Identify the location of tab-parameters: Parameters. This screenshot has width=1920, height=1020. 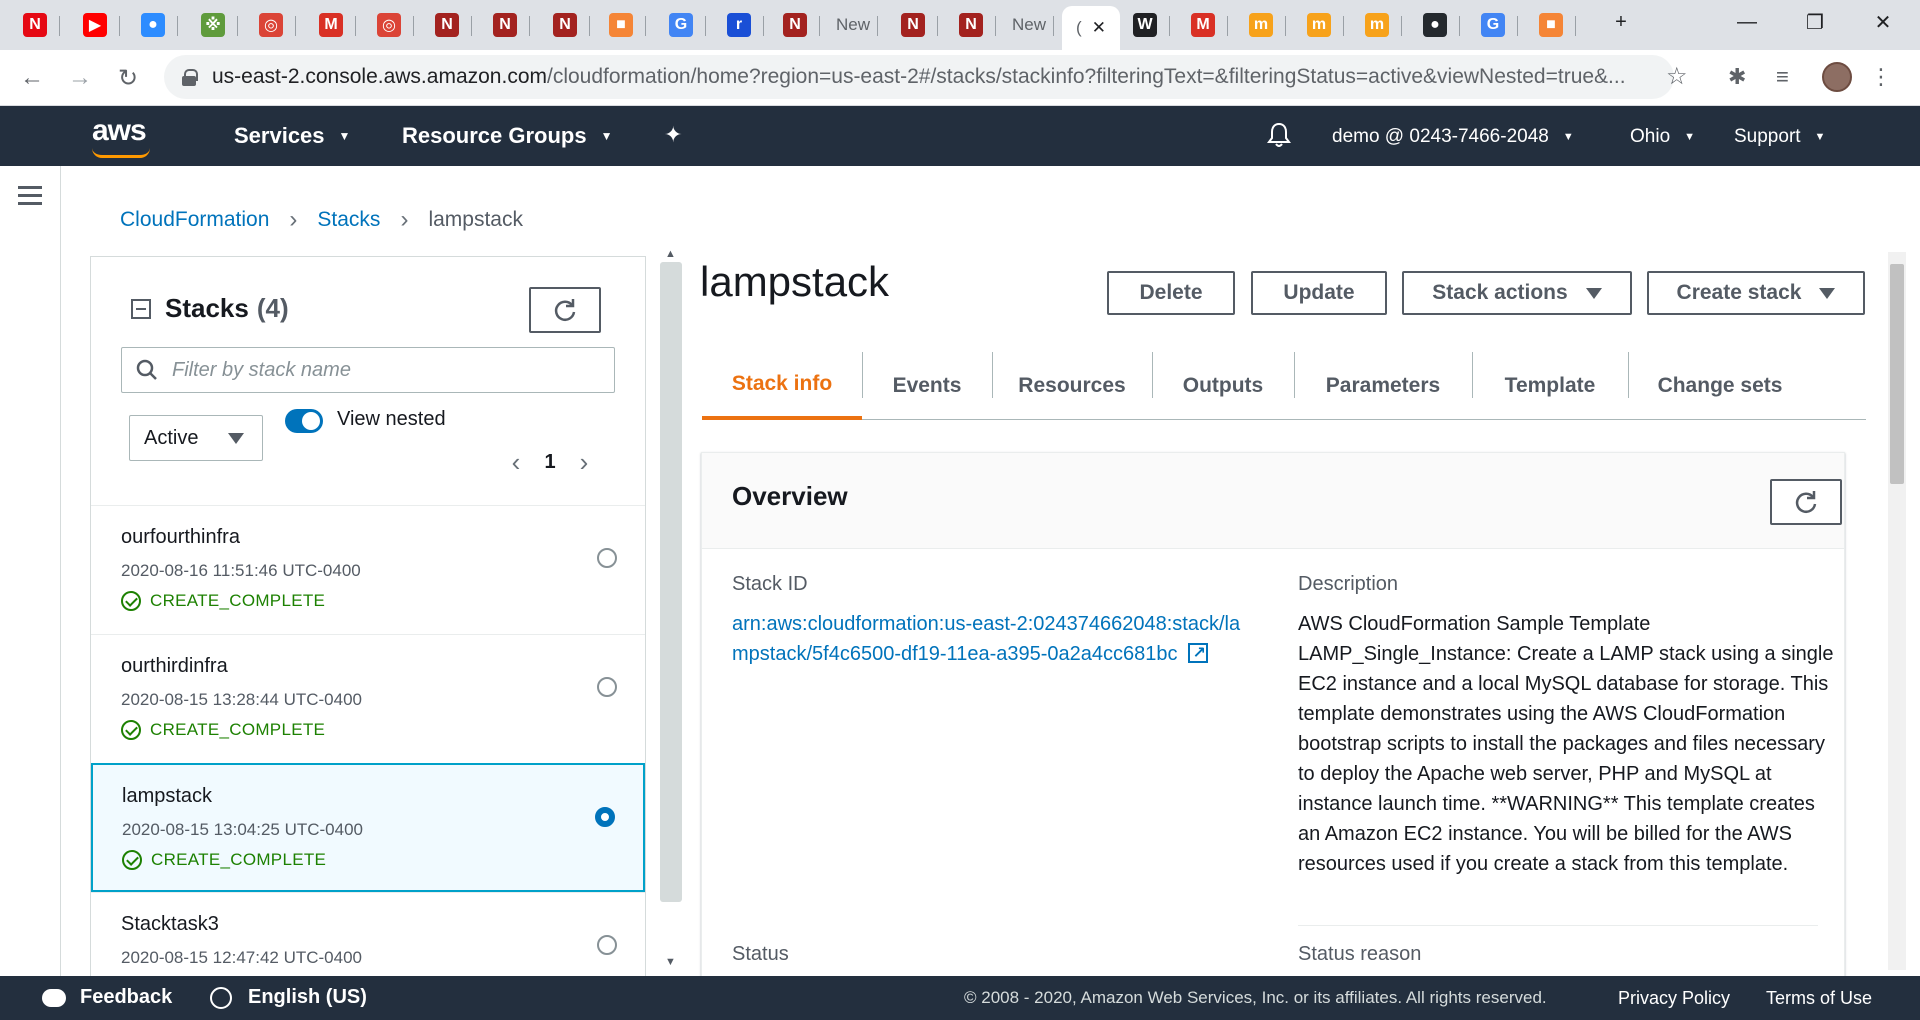
(1383, 386).